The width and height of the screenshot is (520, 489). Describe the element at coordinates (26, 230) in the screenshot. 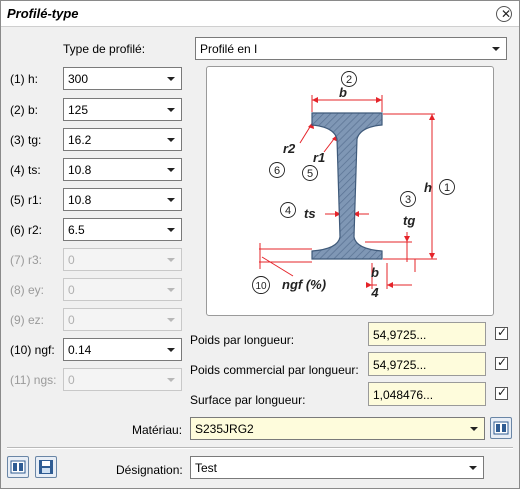

I see `param-r2-label: (6) r2:` at that location.